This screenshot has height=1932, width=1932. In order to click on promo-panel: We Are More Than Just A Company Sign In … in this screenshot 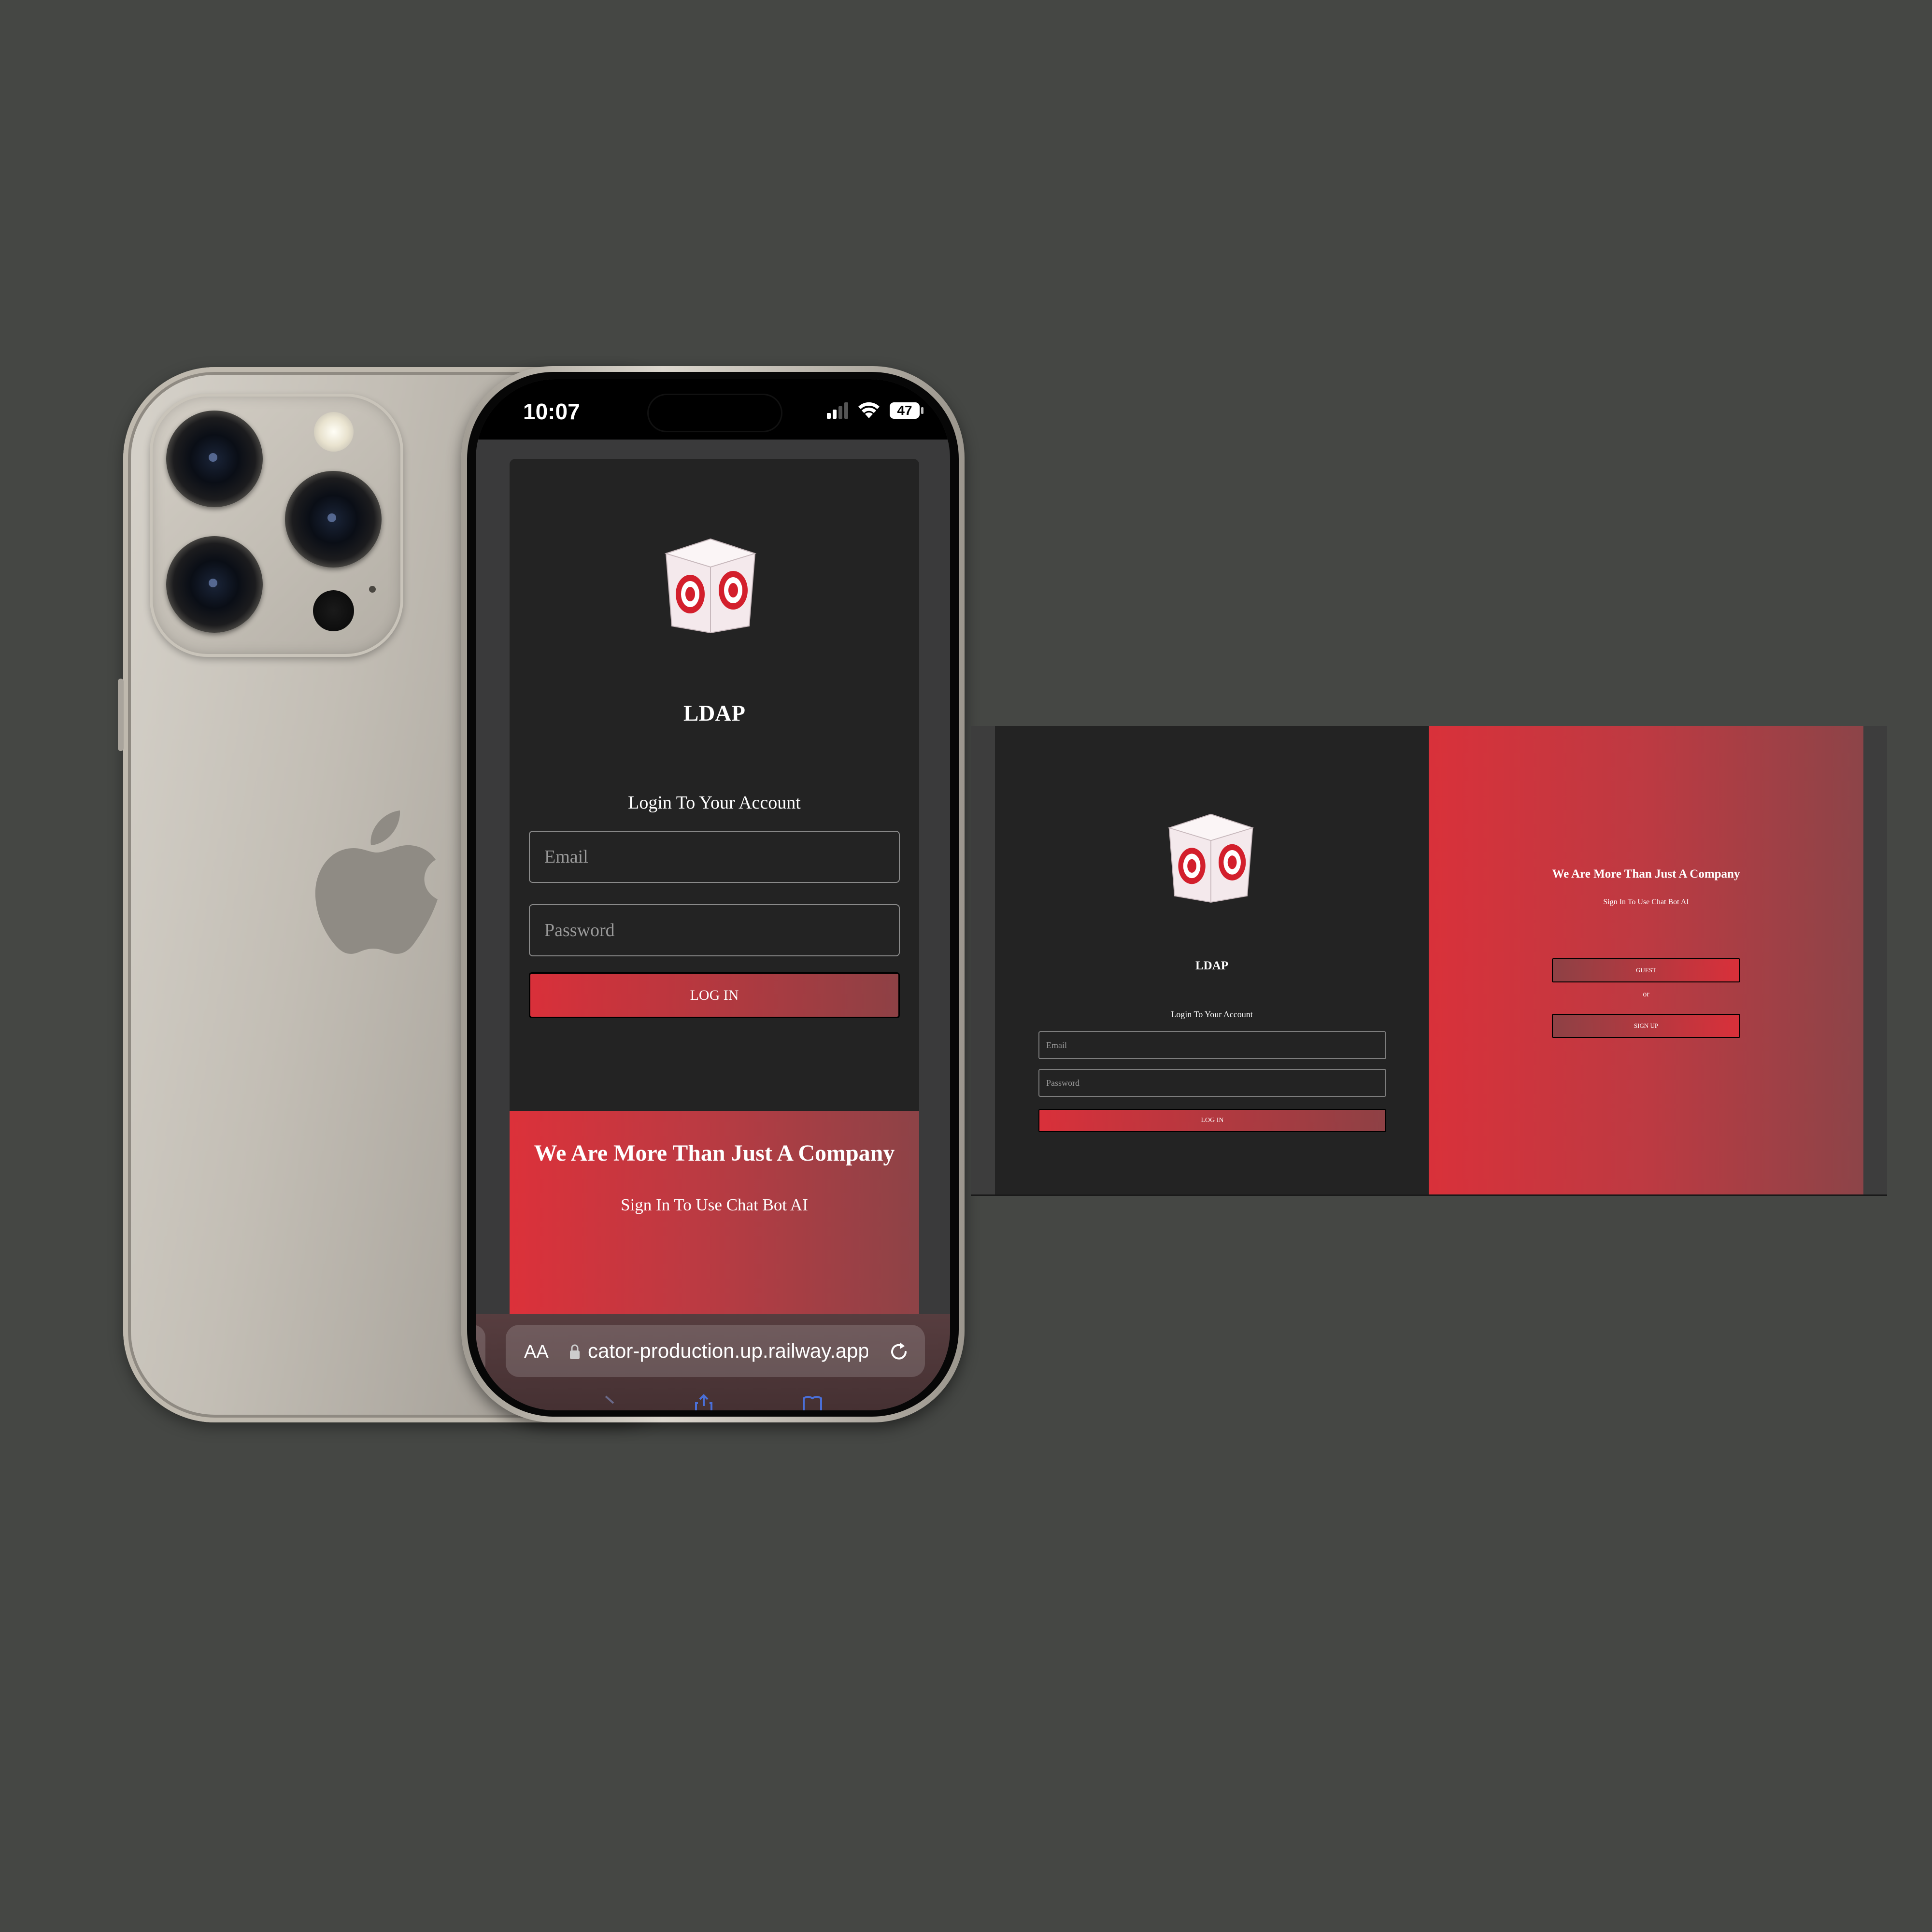, I will do `click(1646, 960)`.